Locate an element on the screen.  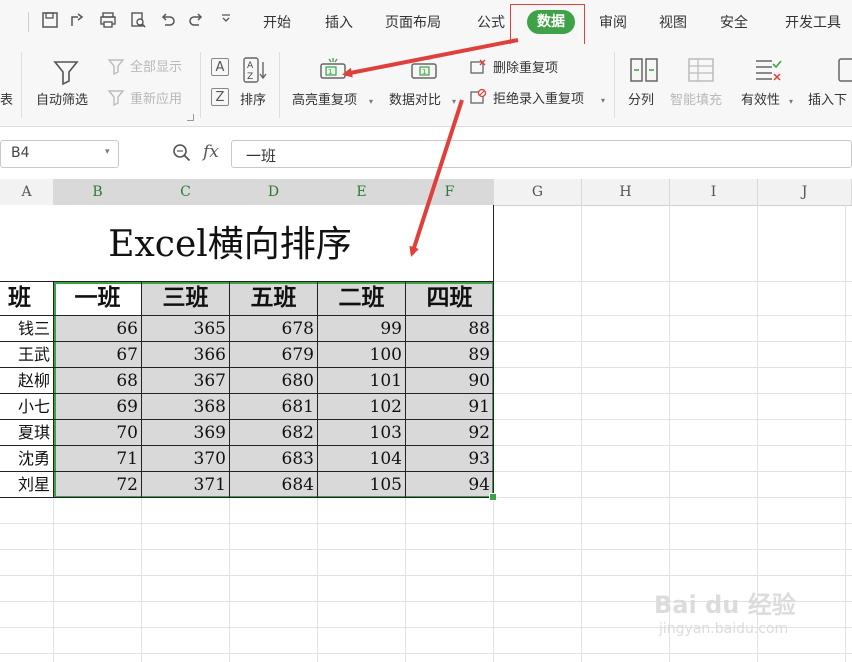
arrow-to-table is located at coordinates (436, 178).